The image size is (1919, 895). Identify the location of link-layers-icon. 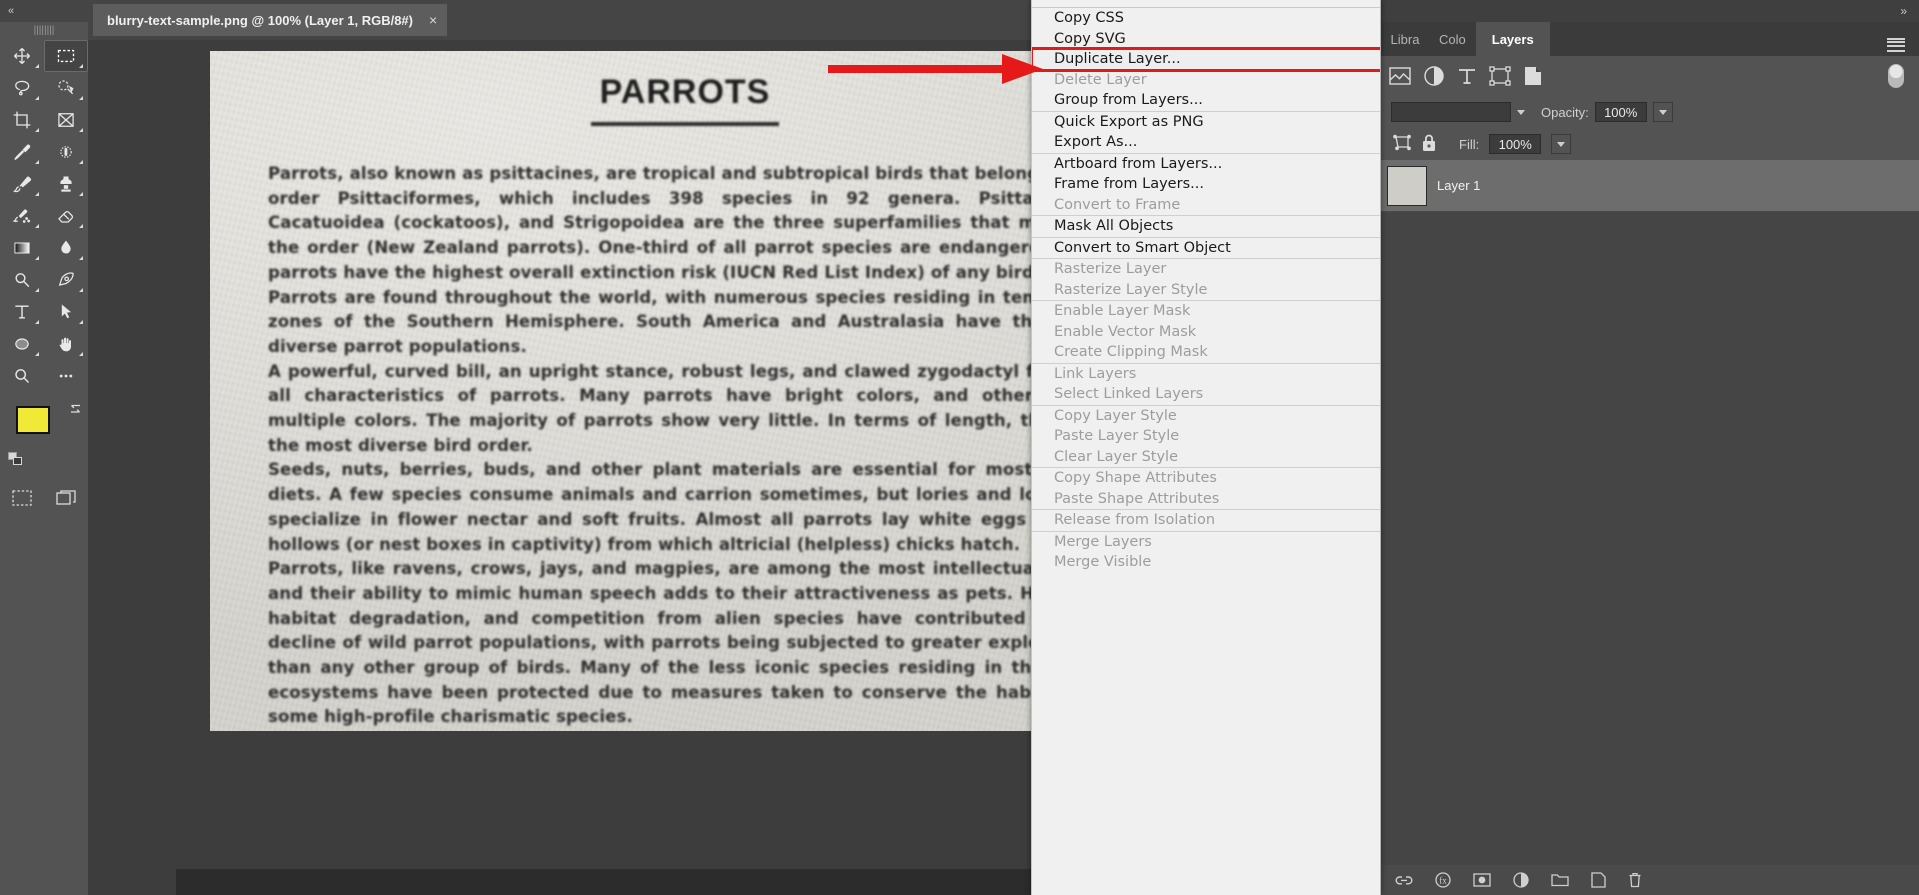
(1404, 880).